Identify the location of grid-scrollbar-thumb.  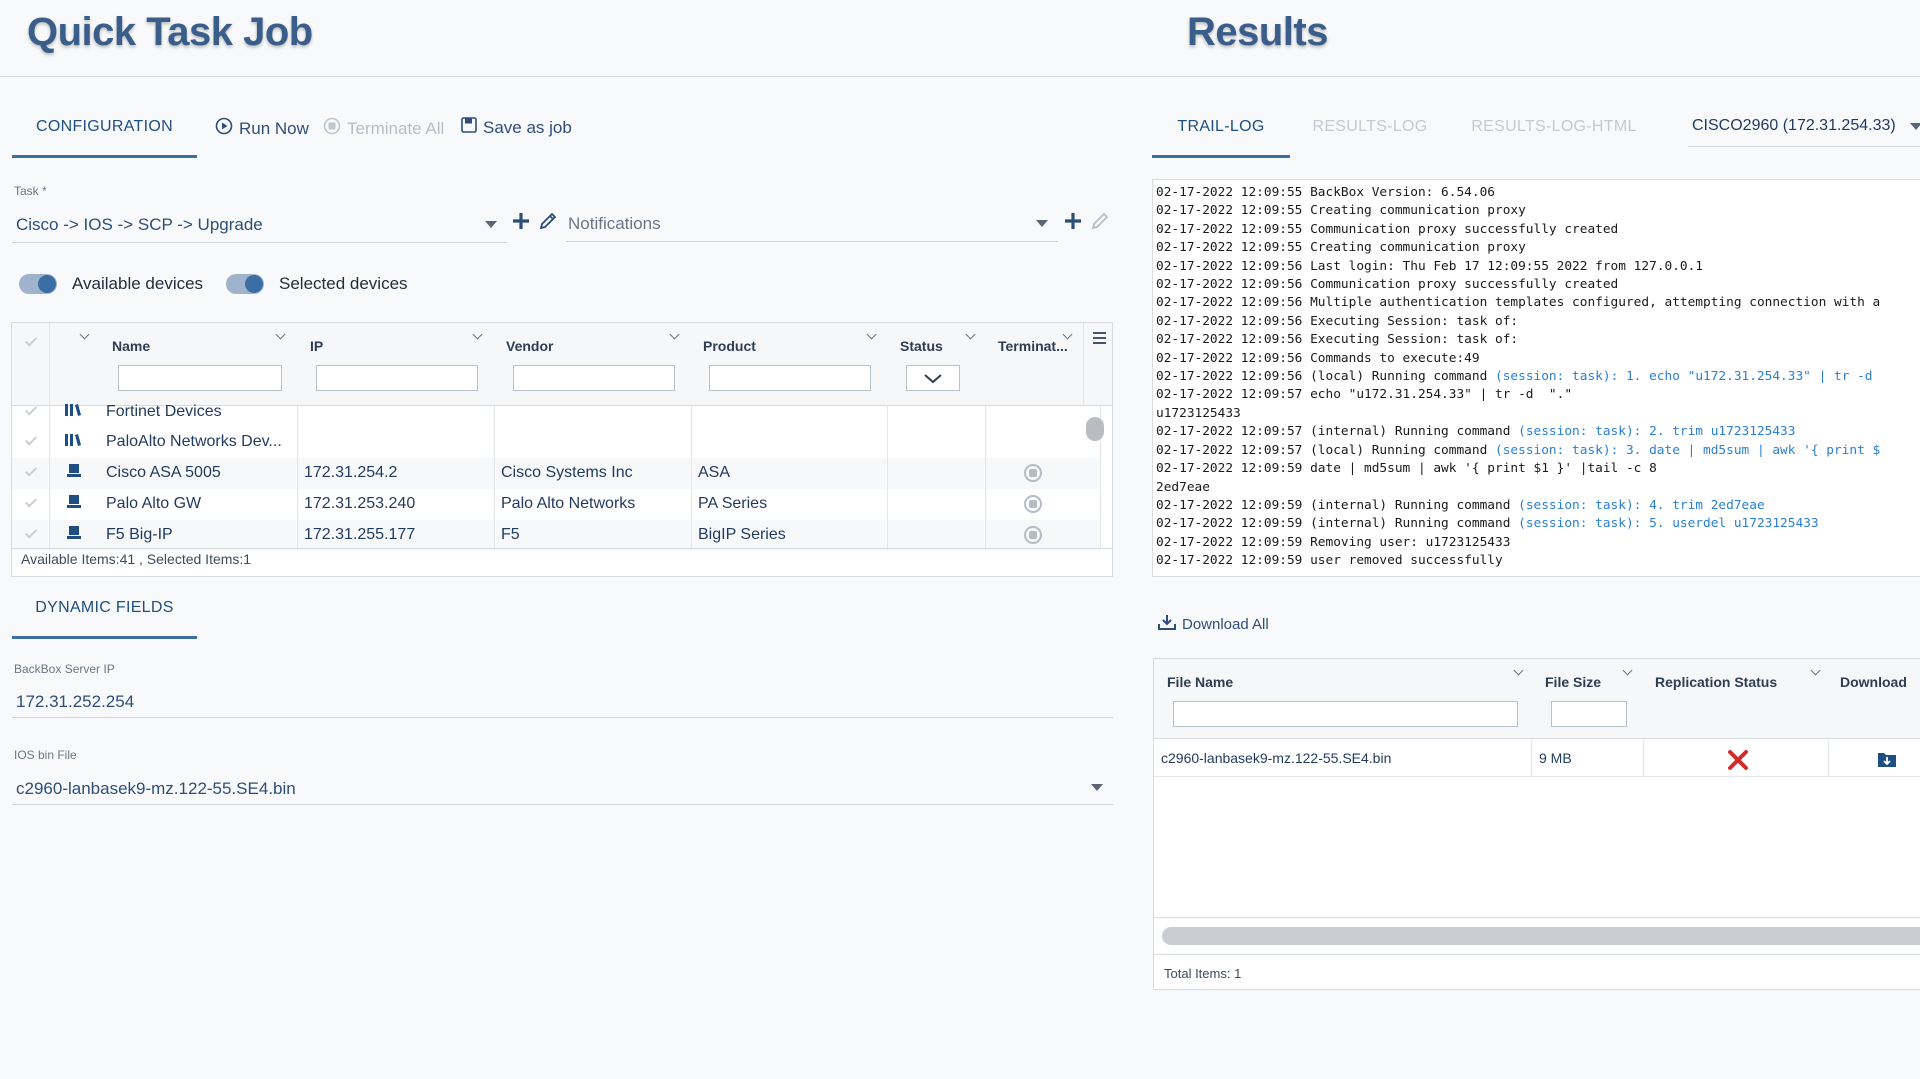
(1095, 429).